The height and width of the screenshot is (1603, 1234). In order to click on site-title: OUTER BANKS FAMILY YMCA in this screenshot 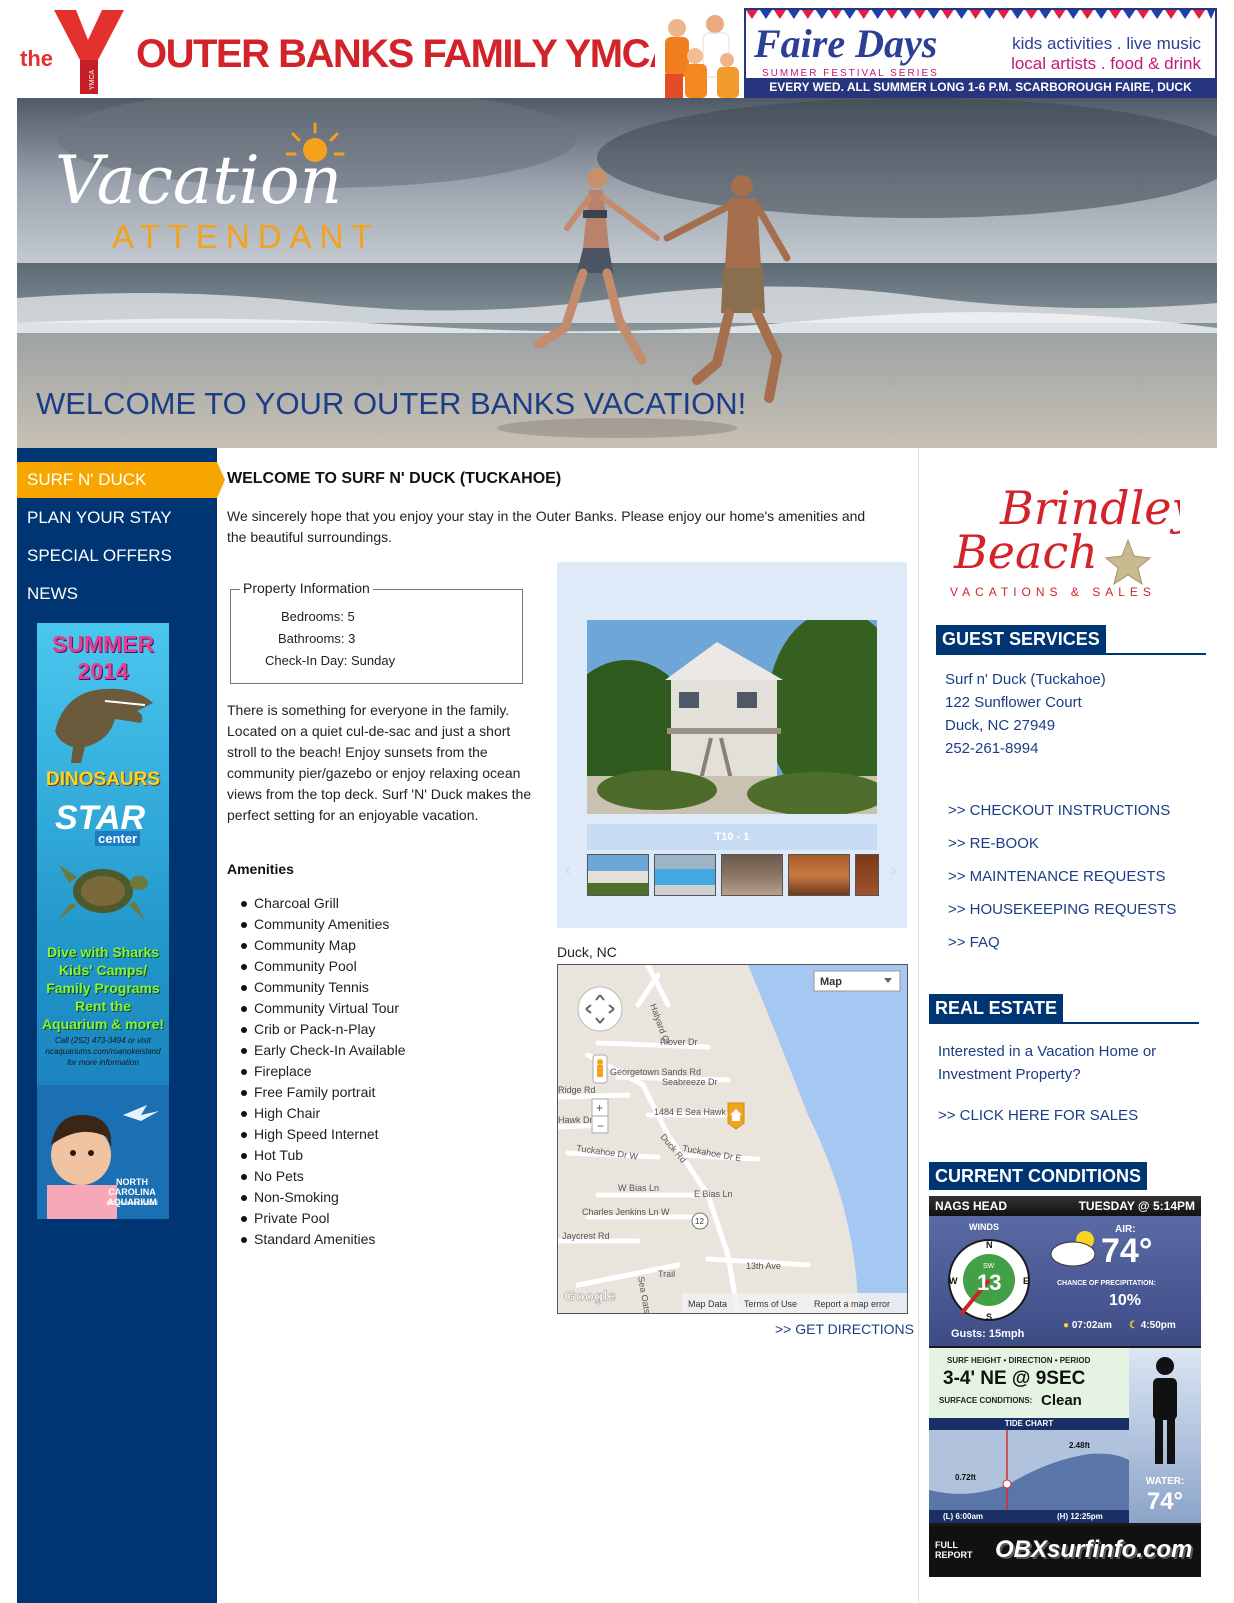, I will do `click(407, 54)`.